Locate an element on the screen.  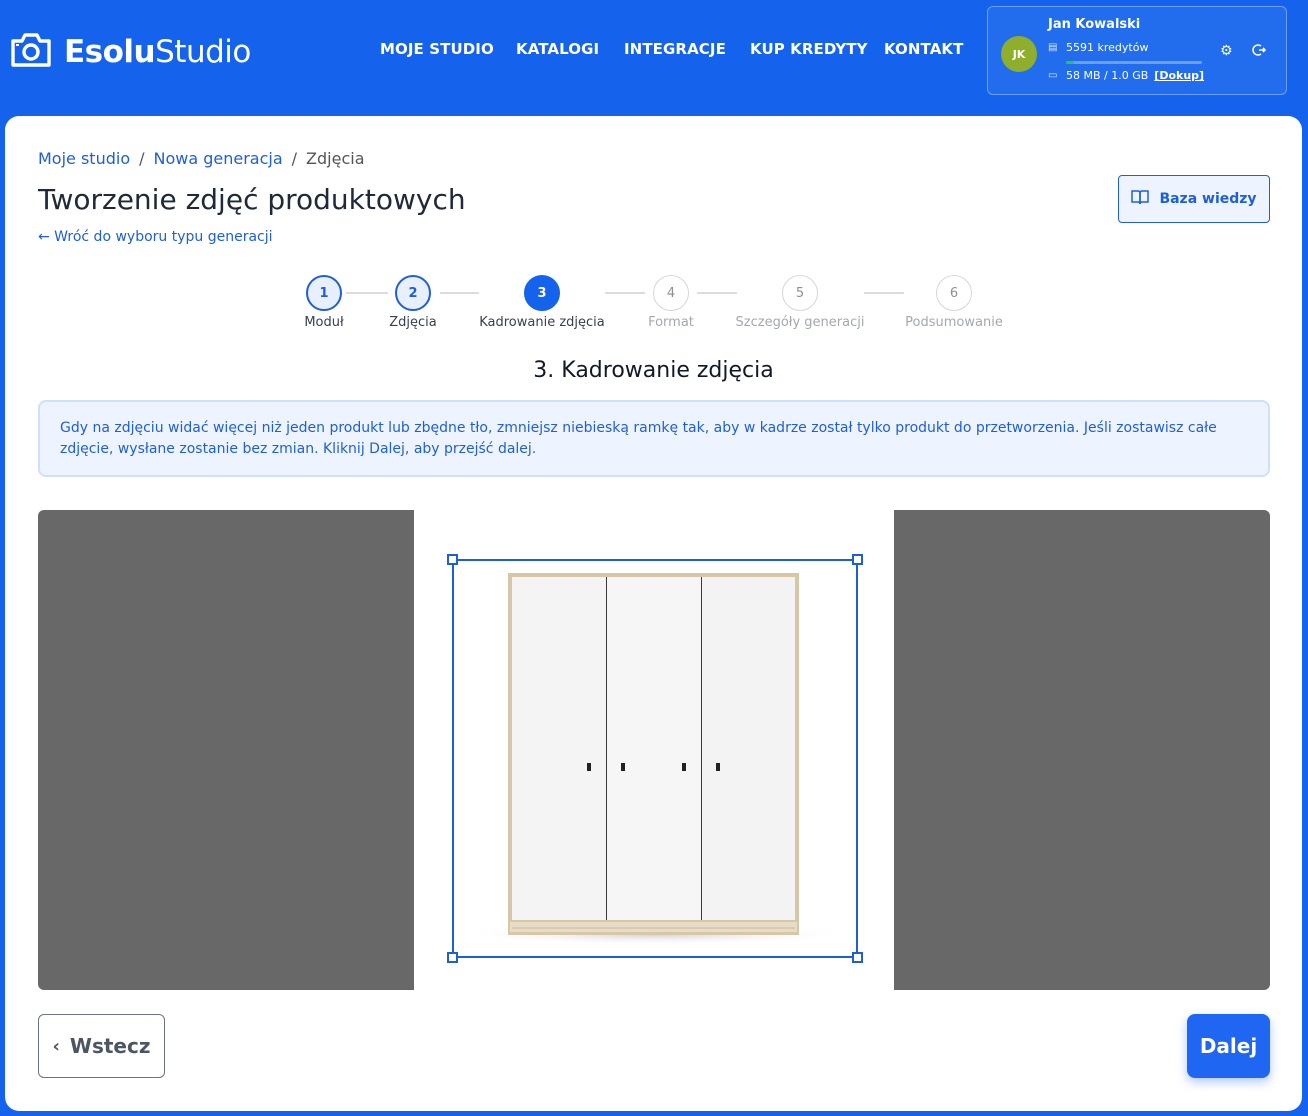
breadcrumb: Moje studio / Nowa generacja / Zdjęcia is located at coordinates (201, 158).